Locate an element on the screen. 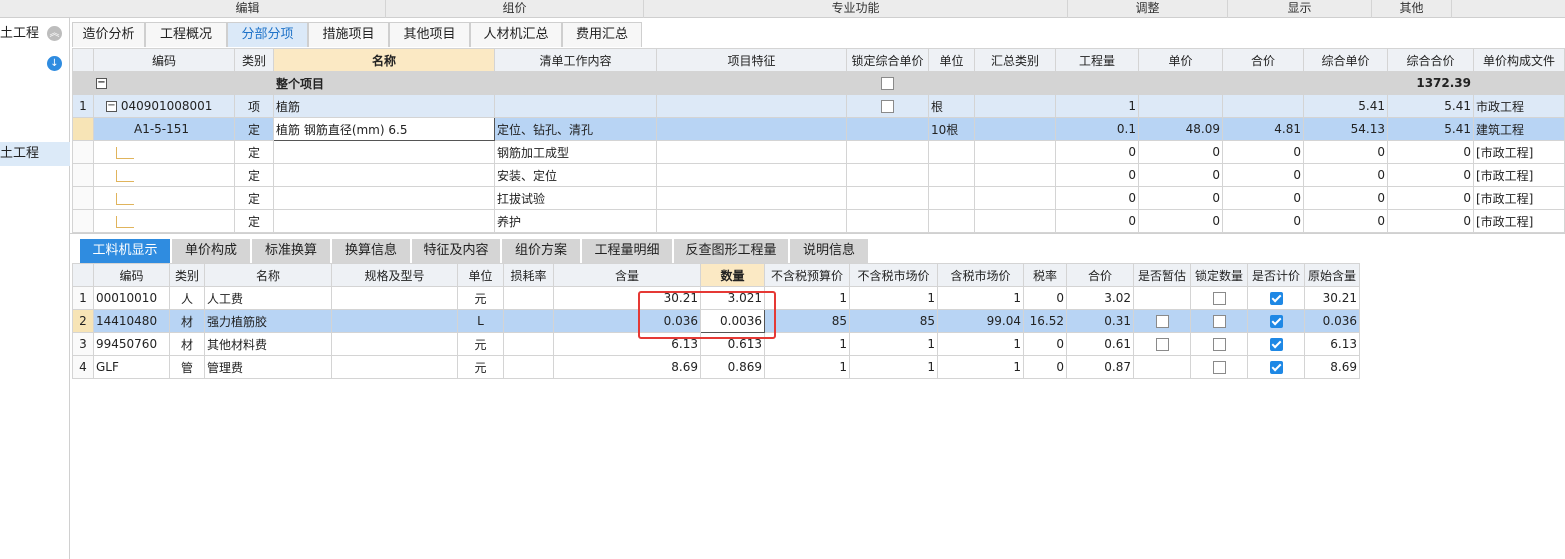  cell-price: 0 is located at coordinates (1180, 221).